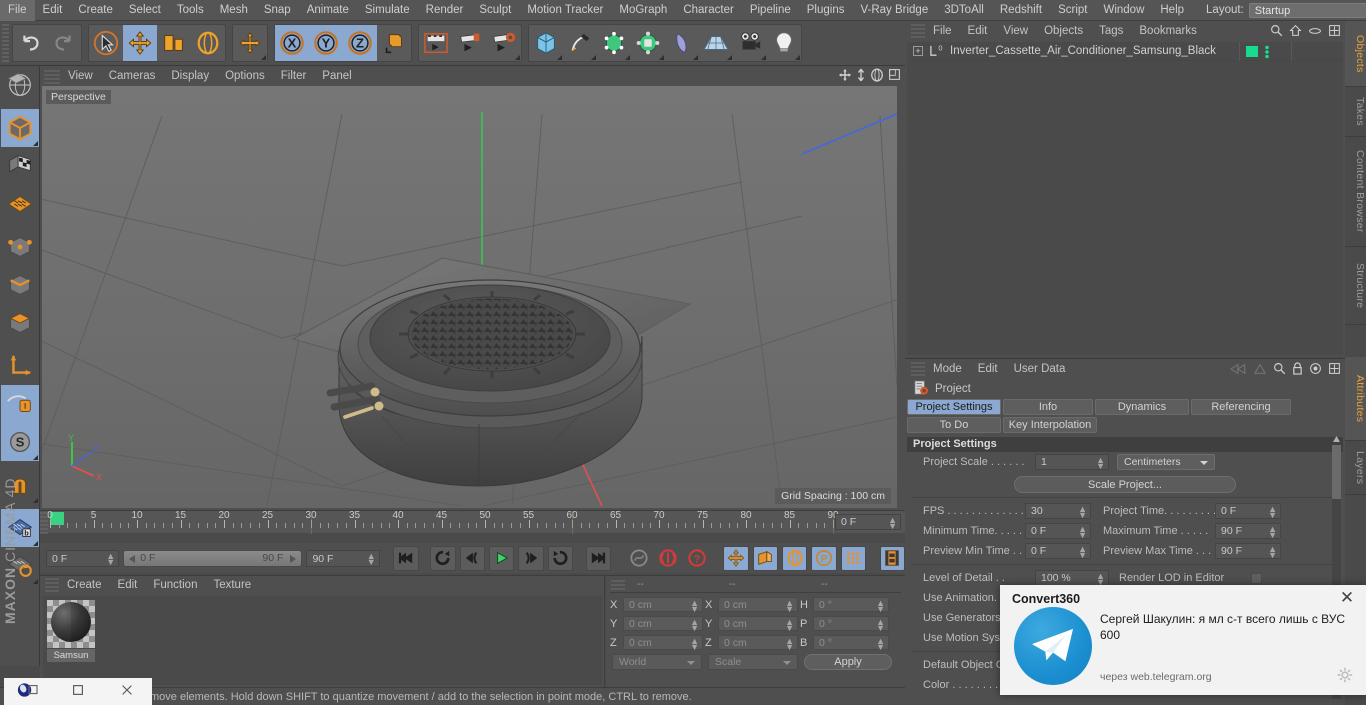 This screenshot has height=705, width=1366. I want to click on material-menu-function: Function, so click(175, 585).